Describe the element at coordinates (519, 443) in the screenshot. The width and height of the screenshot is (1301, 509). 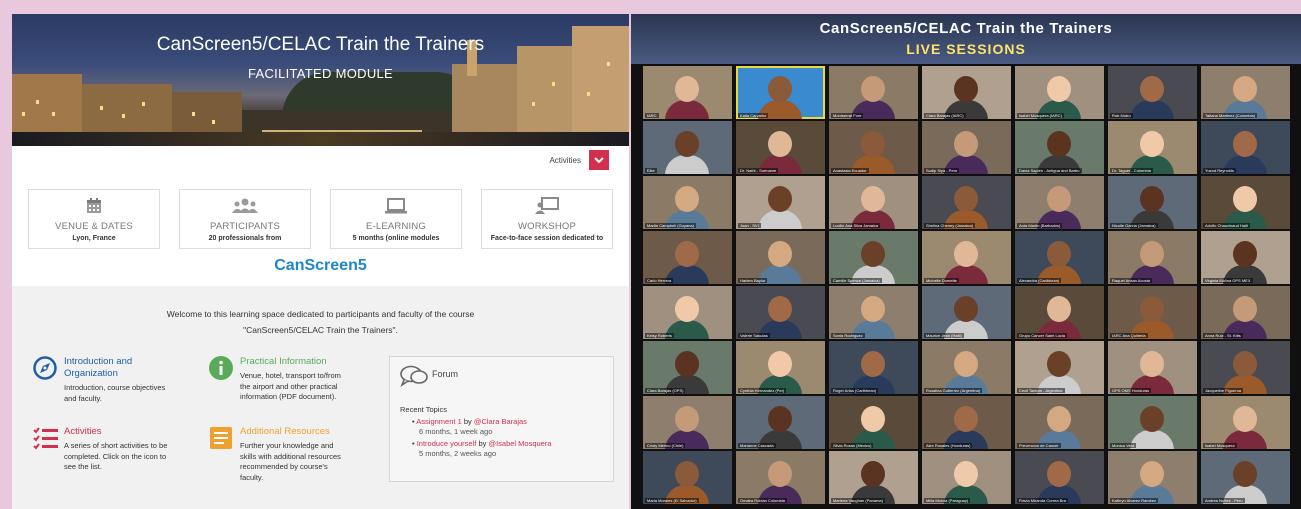
I see `user-link: @Isabel Mosquera` at that location.